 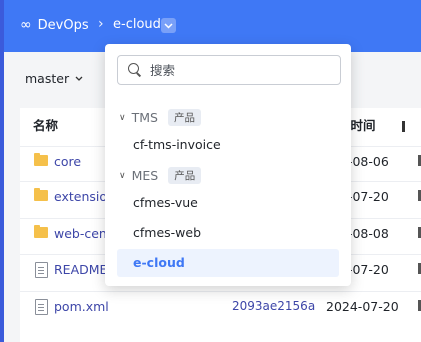 I want to click on project-option: cfmes-web, so click(x=228, y=233).